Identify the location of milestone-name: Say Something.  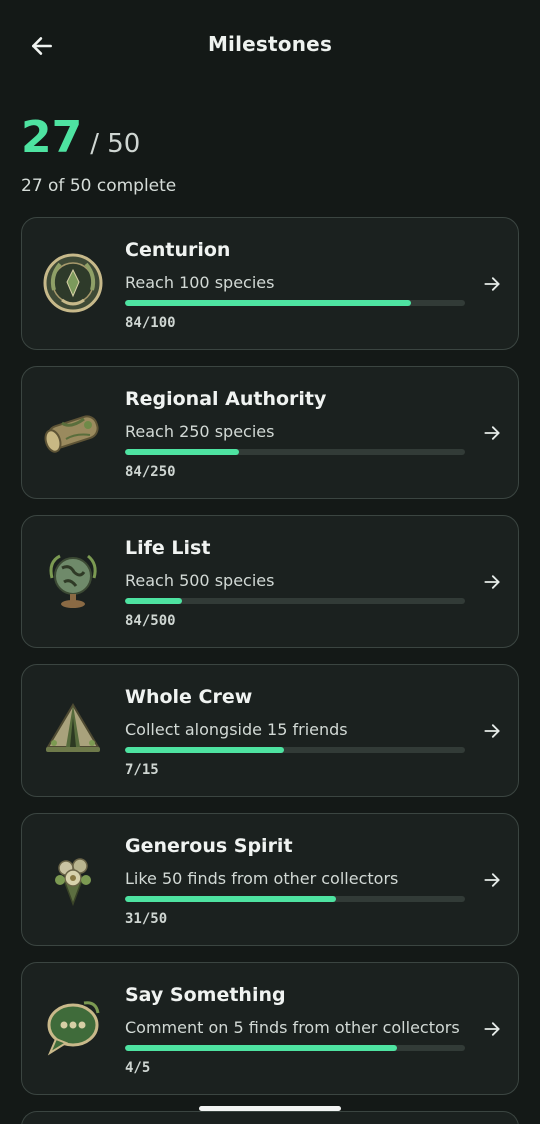
(205, 995).